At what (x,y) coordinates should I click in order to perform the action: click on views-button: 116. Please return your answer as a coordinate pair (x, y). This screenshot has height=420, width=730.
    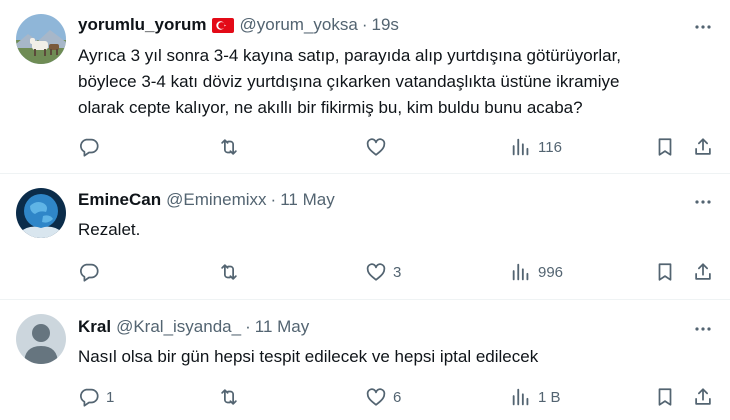
    Looking at the image, I should click on (536, 147).